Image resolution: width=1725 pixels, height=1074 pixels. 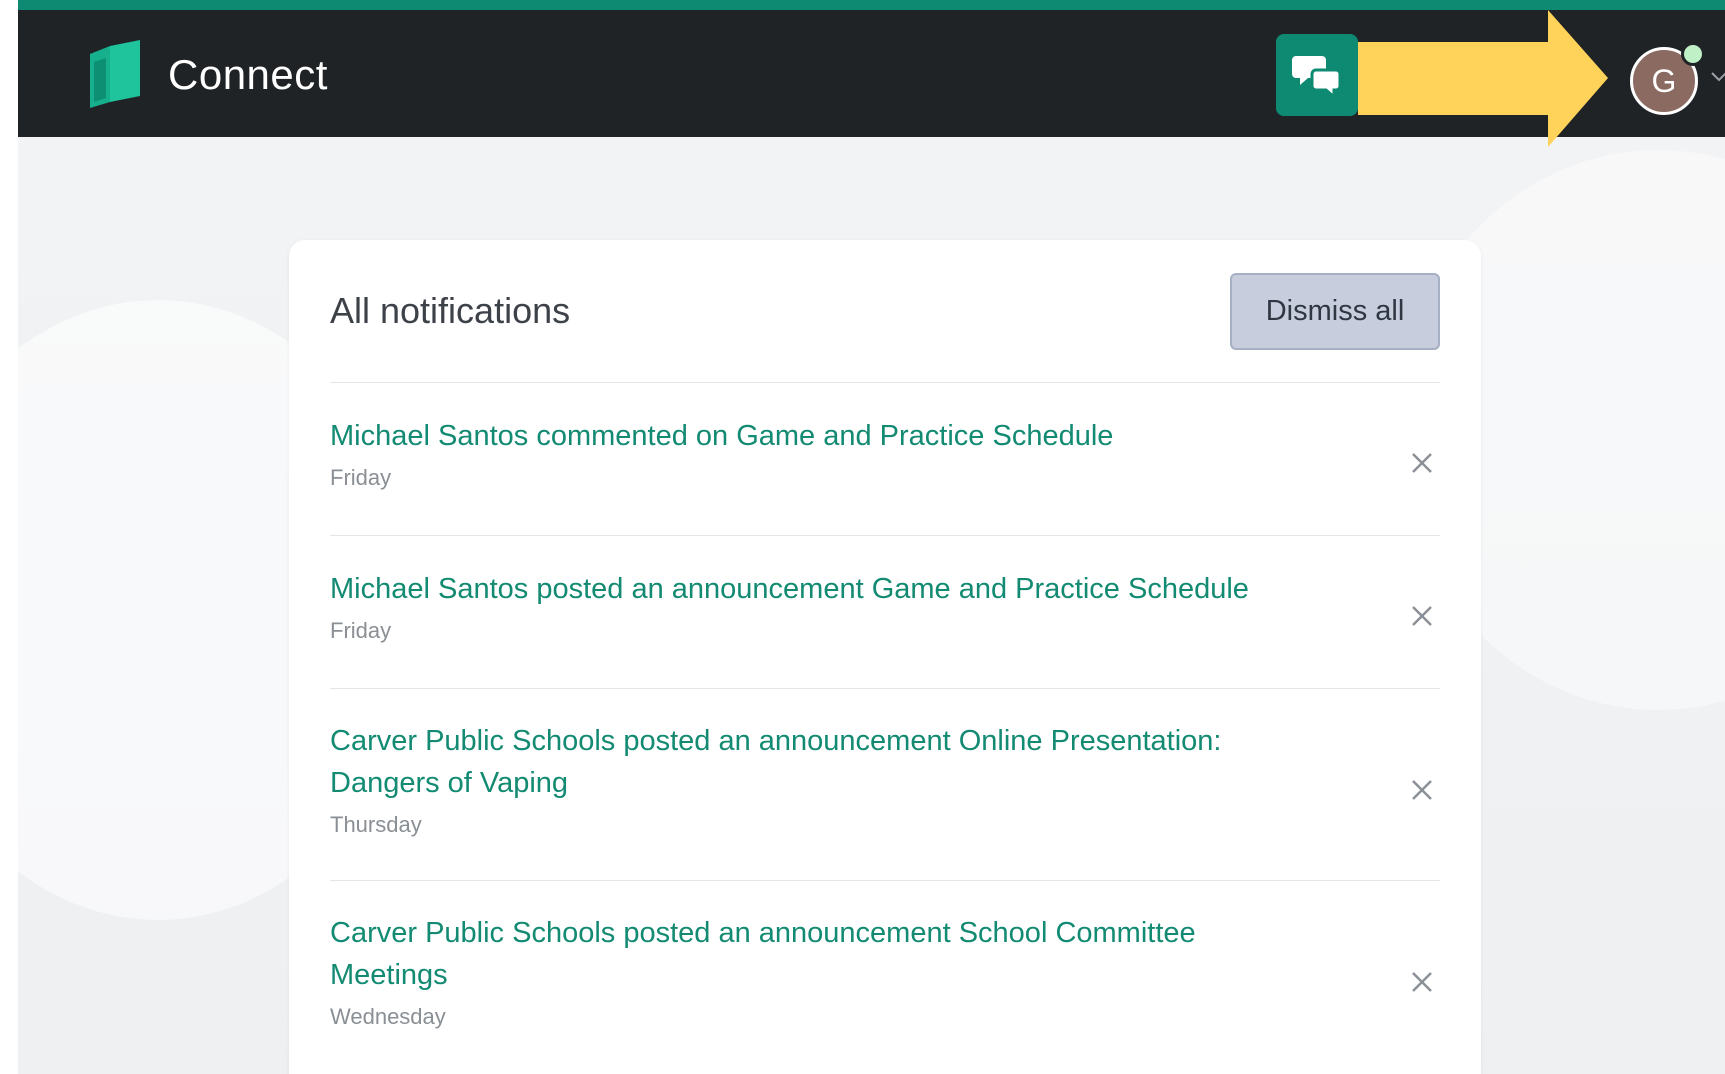 I want to click on chevron-down-icon, so click(x=1717, y=77).